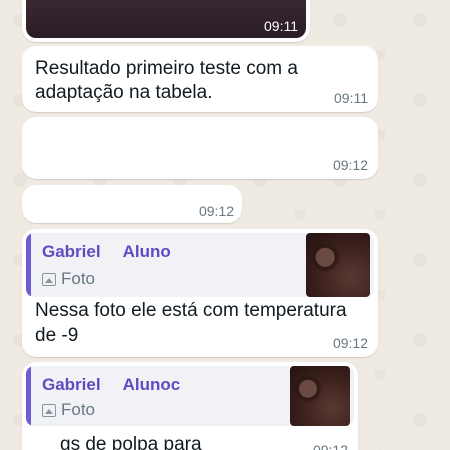 The height and width of the screenshot is (450, 450). What do you see at coordinates (190, 396) in the screenshot?
I see `quoted-message: Gabriel Alunoc Foto` at bounding box center [190, 396].